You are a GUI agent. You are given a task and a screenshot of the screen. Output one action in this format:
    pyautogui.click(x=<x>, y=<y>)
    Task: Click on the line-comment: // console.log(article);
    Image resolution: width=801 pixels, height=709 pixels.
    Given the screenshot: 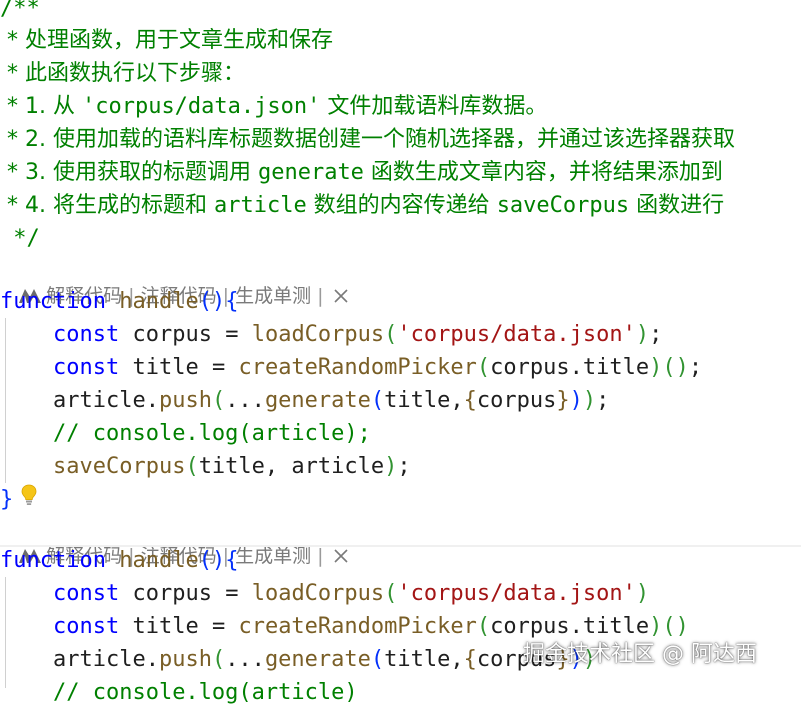 What is the action you would take?
    pyautogui.click(x=211, y=433)
    